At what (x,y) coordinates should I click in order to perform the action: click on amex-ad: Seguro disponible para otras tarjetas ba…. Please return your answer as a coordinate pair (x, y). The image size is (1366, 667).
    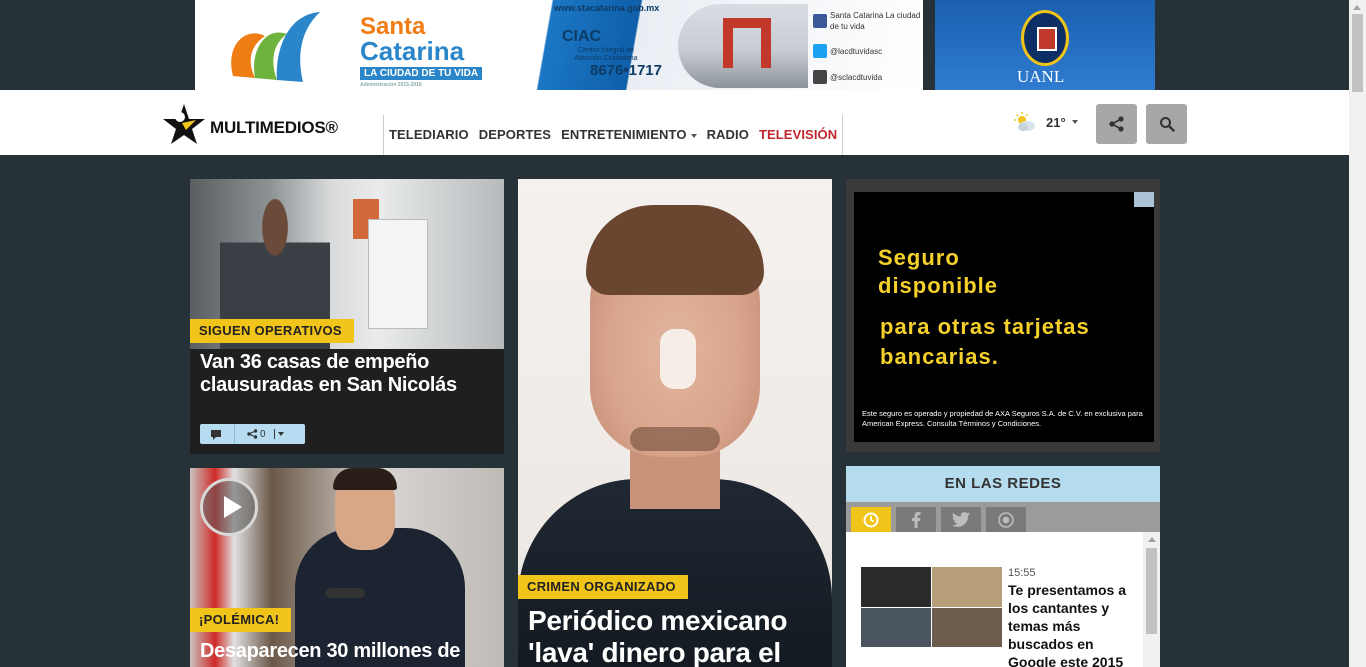
    Looking at the image, I should click on (1004, 317).